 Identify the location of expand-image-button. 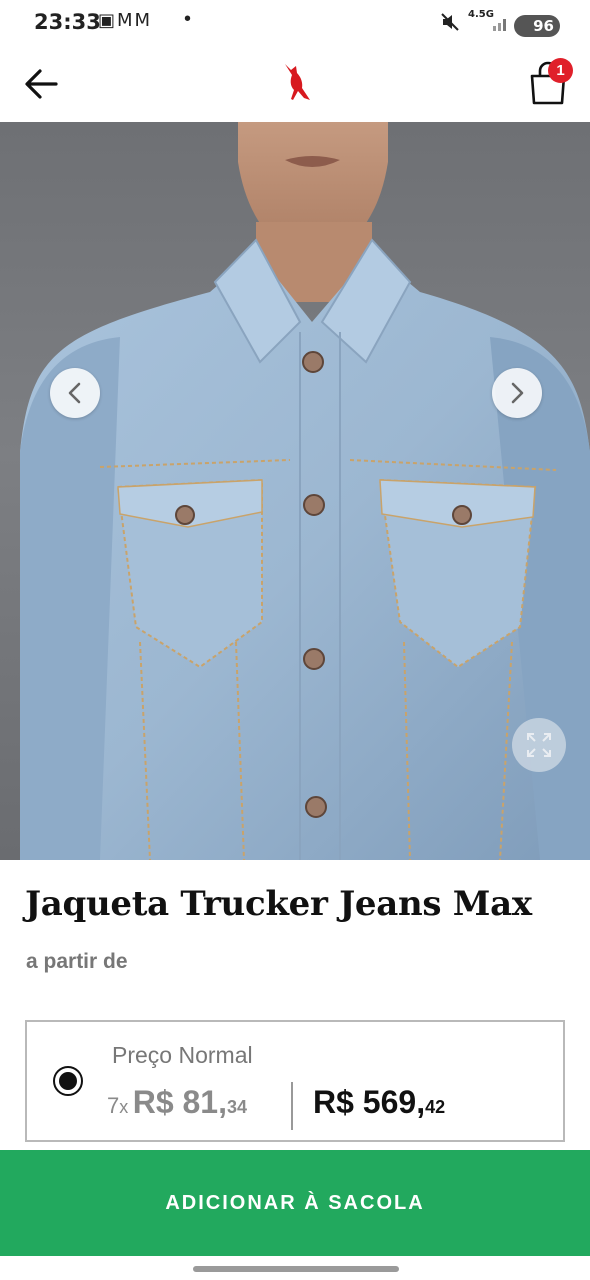
(539, 745).